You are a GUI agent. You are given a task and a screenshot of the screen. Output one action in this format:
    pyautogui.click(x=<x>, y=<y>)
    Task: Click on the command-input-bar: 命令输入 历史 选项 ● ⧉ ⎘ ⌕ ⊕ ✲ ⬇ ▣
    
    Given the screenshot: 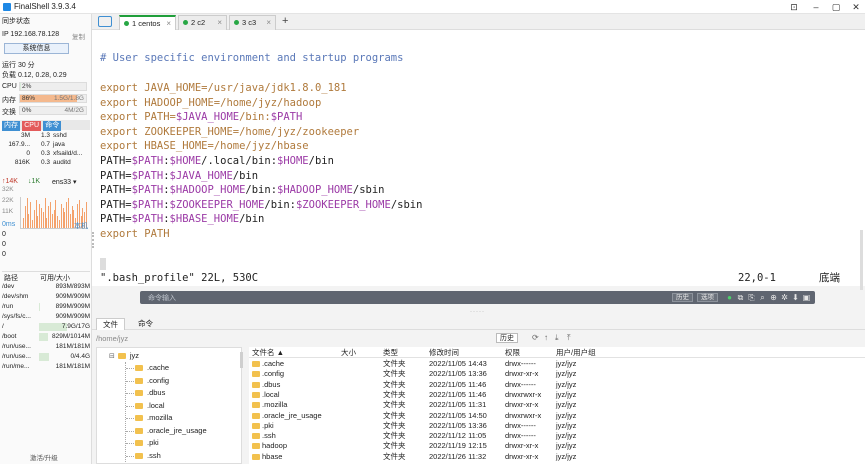 What is the action you would take?
    pyautogui.click(x=477, y=297)
    